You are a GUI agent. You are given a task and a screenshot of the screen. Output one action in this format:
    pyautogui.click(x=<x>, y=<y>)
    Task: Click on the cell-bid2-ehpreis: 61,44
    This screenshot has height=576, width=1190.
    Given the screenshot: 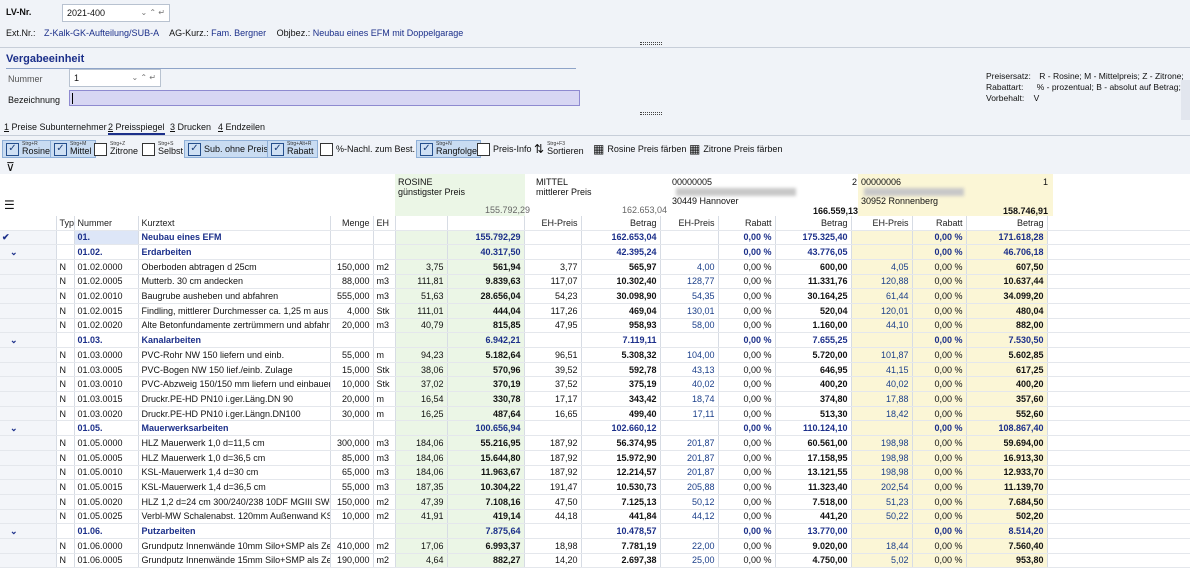 What is the action you would take?
    pyautogui.click(x=882, y=296)
    